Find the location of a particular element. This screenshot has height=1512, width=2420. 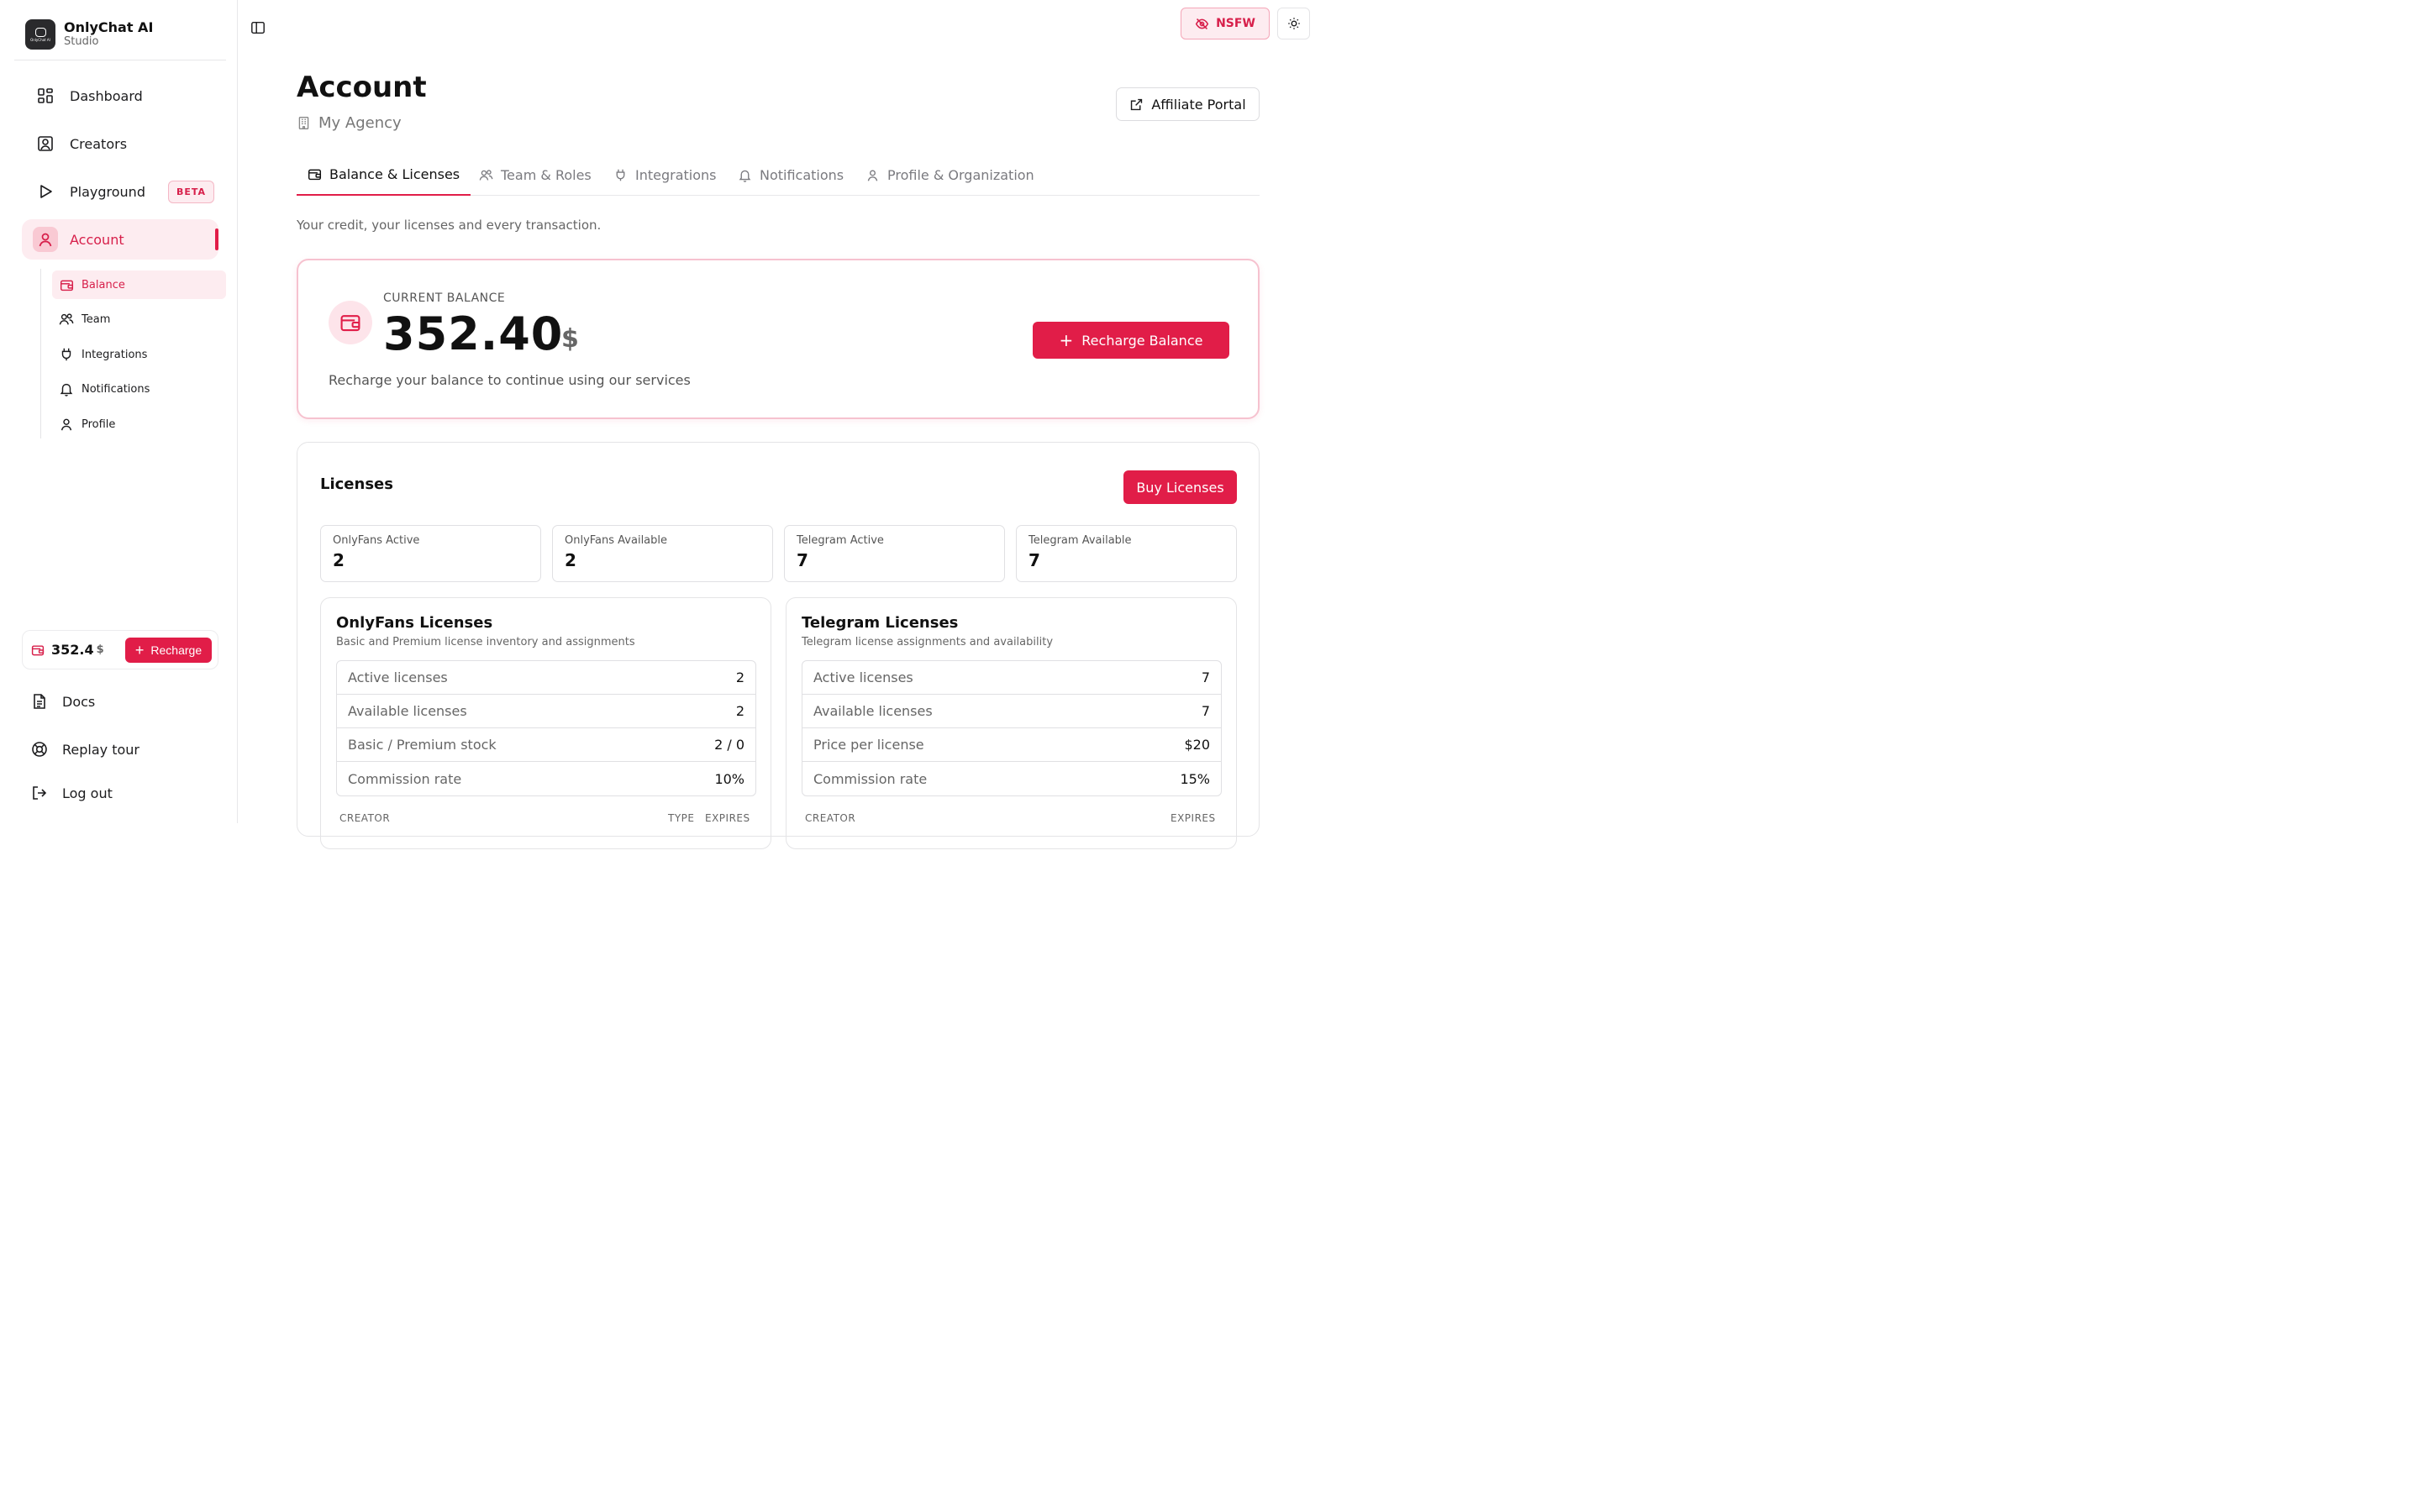

onlyfans-licenses-title: OnlyFans Licenses is located at coordinates (414, 623).